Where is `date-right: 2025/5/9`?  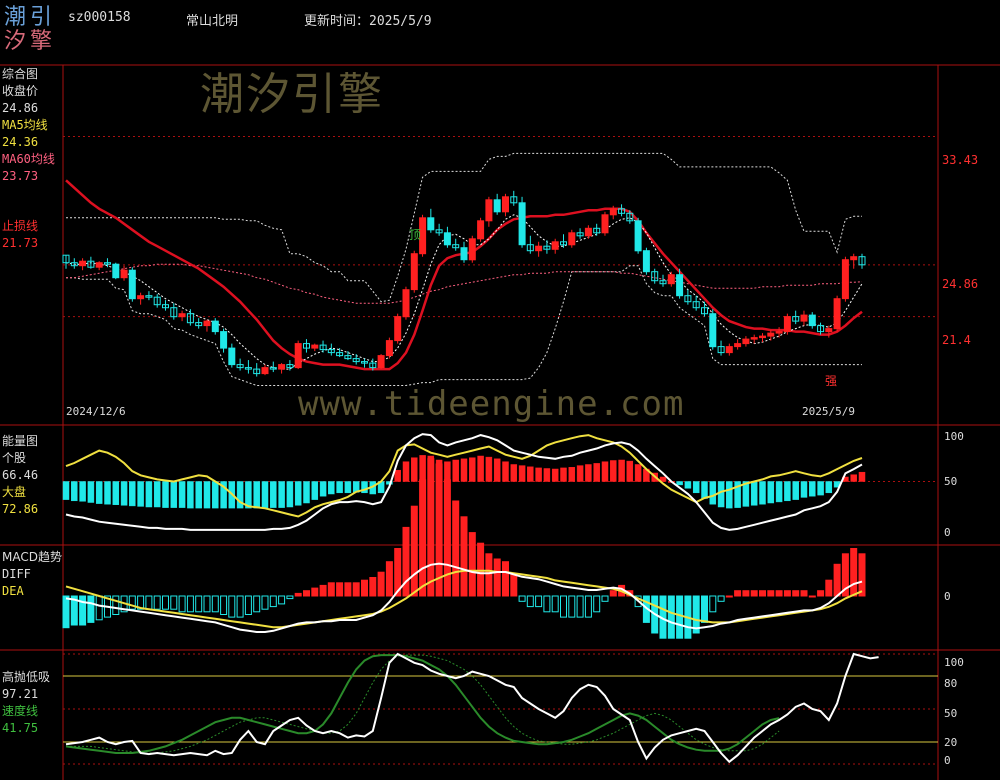 date-right: 2025/5/9 is located at coordinates (828, 411).